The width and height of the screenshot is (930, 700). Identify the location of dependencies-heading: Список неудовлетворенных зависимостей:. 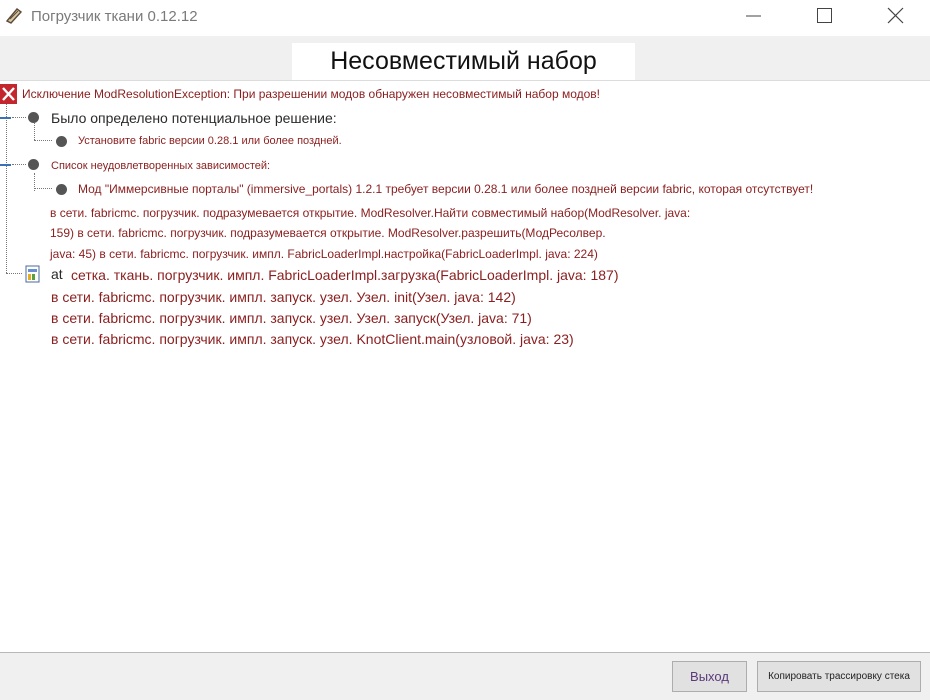
(161, 166).